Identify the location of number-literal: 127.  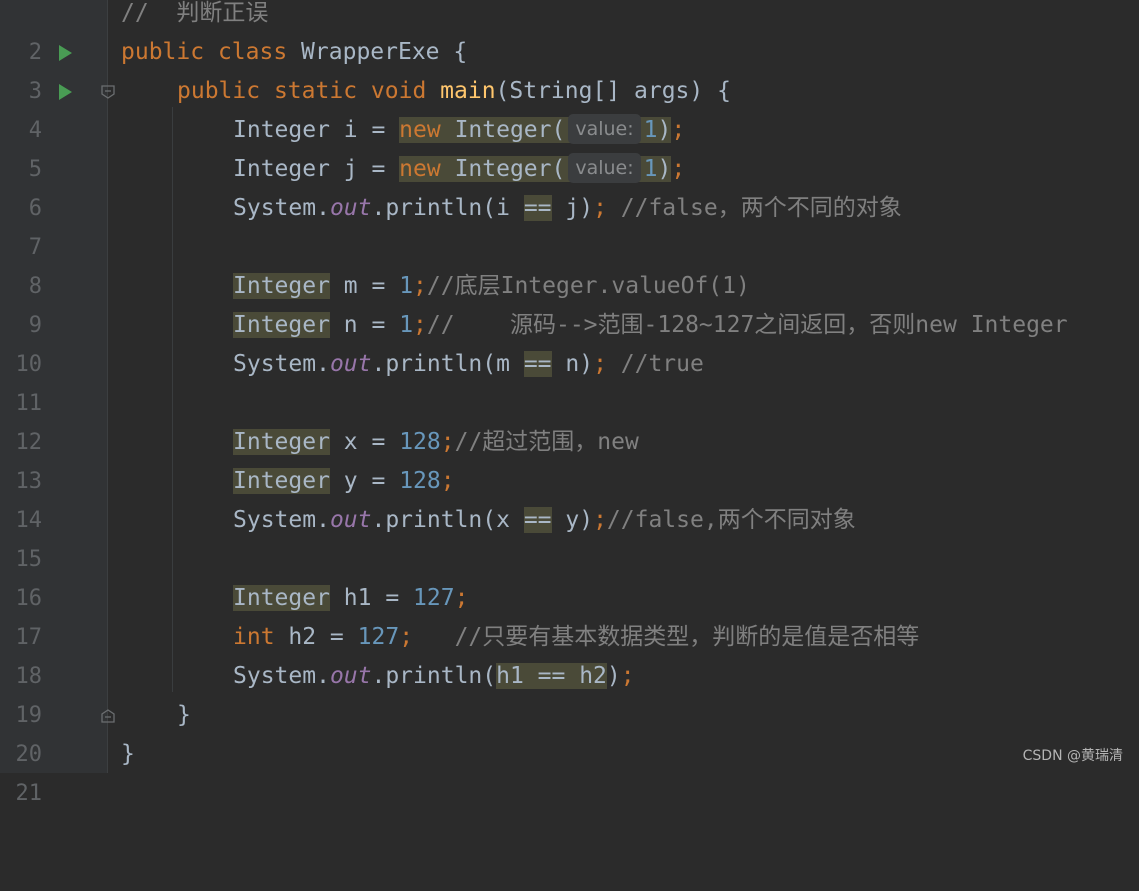
(434, 598).